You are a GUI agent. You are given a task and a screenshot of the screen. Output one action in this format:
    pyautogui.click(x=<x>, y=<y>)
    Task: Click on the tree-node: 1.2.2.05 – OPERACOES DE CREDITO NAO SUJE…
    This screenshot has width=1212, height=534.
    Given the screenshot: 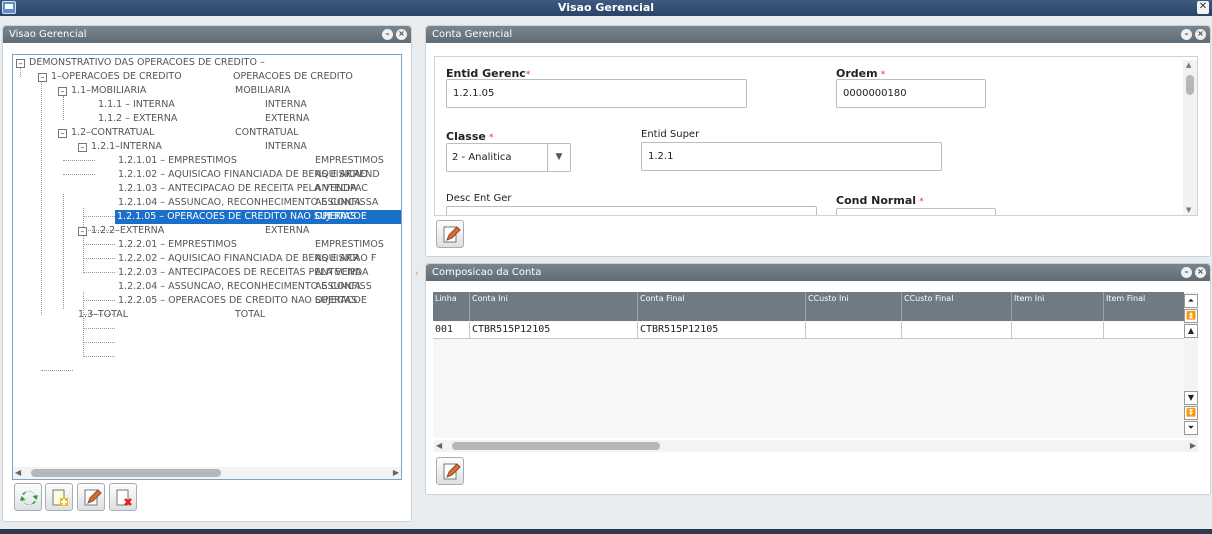 What is the action you would take?
    pyautogui.click(x=258, y=301)
    